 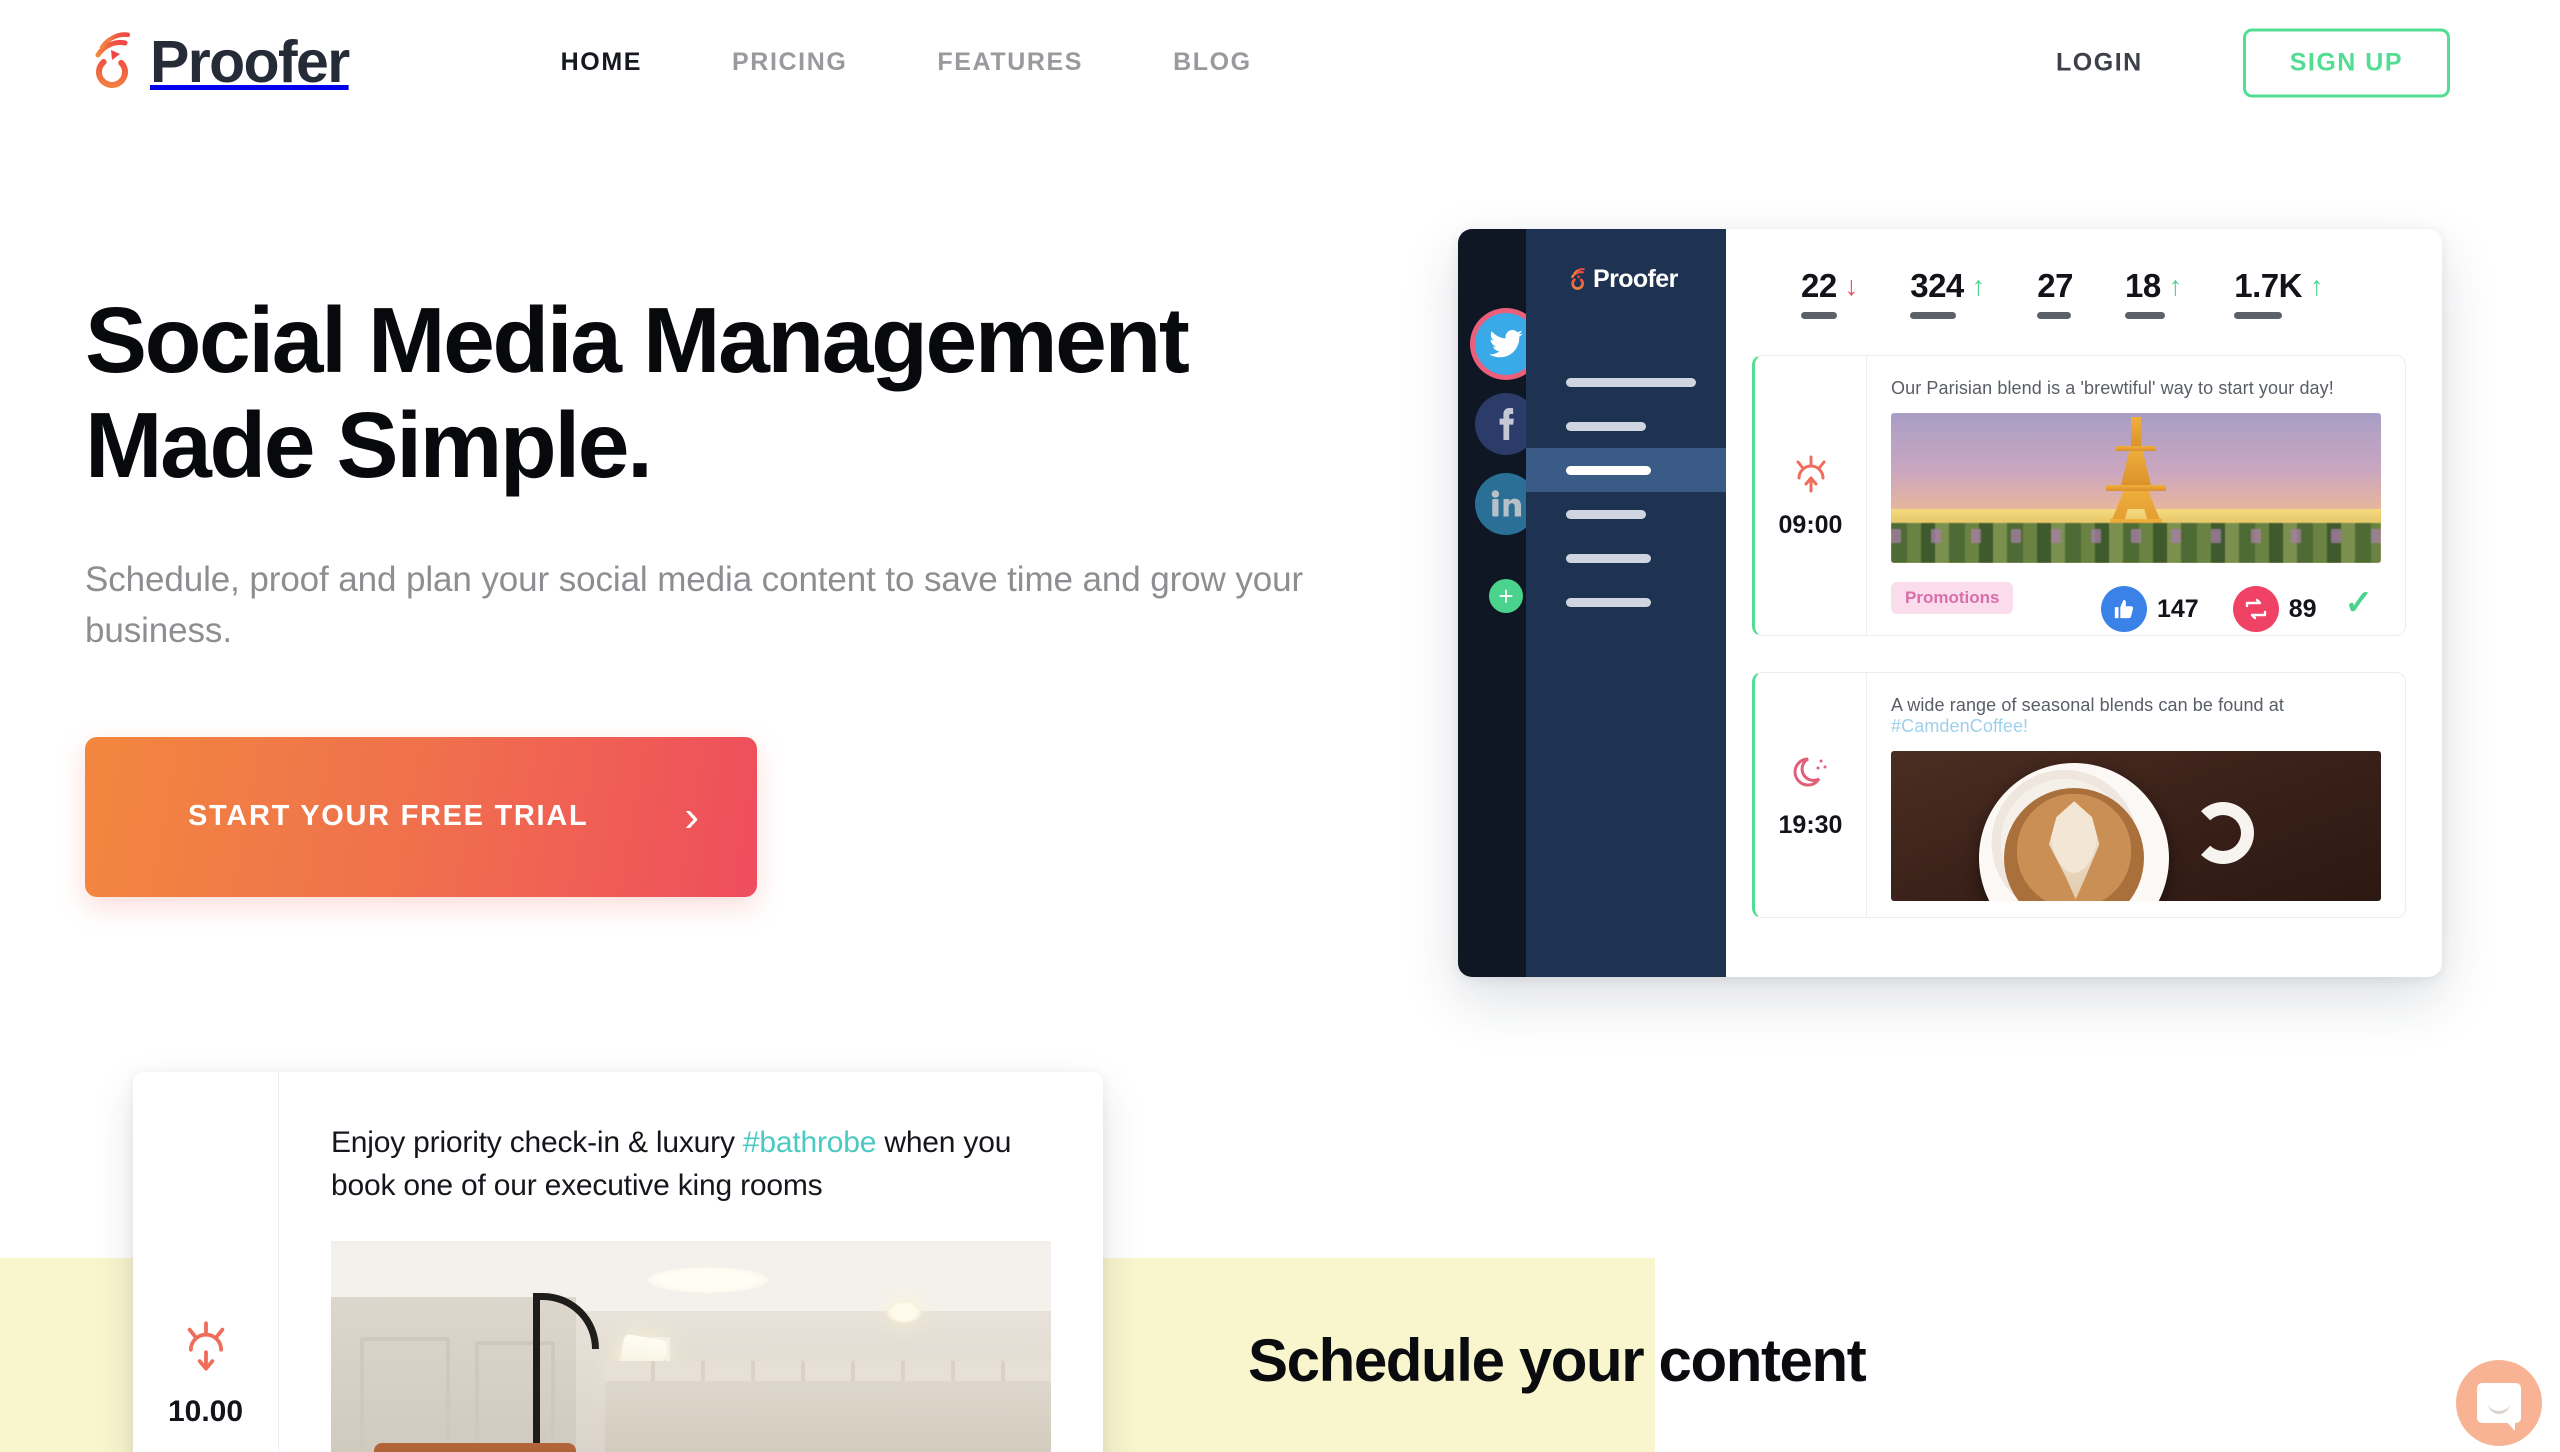 I want to click on post-time-text: 19:30, so click(x=1810, y=824).